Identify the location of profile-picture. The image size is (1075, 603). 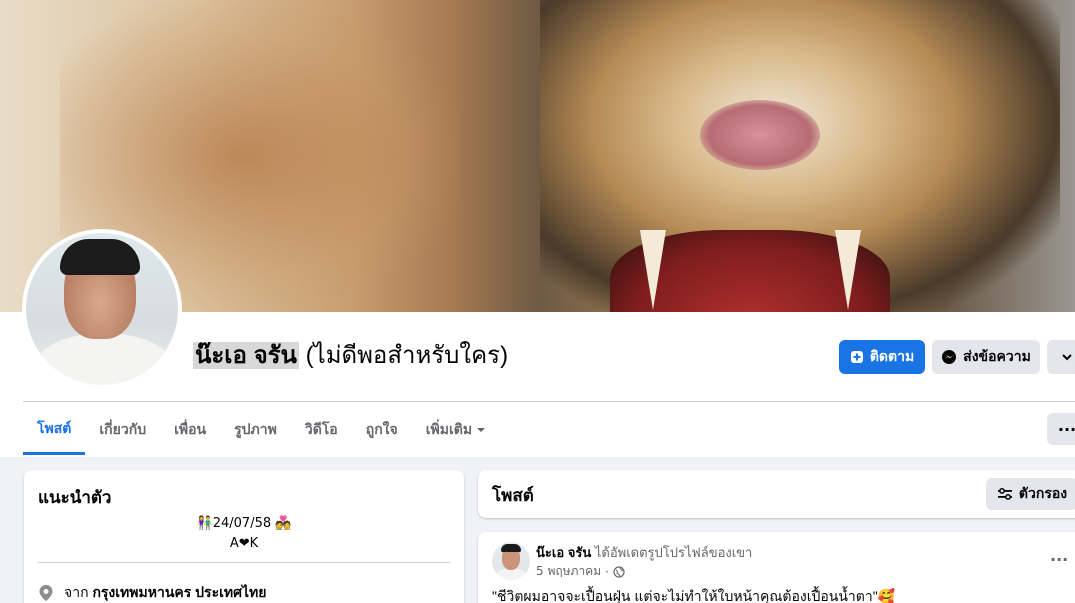
(102, 309).